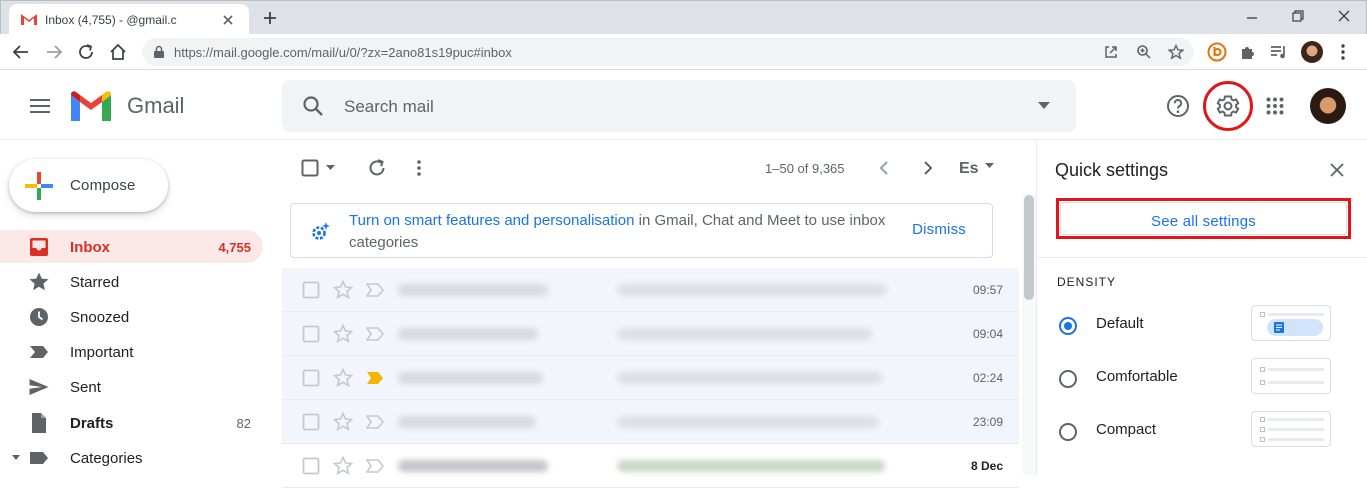 The width and height of the screenshot is (1367, 488). Describe the element at coordinates (1202, 431) in the screenshot. I see `density-option-compact: Compact` at that location.